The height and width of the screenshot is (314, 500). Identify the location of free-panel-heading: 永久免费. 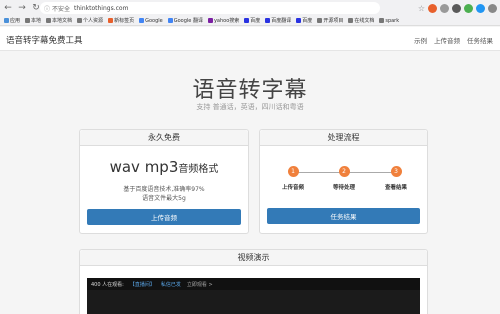
(164, 138).